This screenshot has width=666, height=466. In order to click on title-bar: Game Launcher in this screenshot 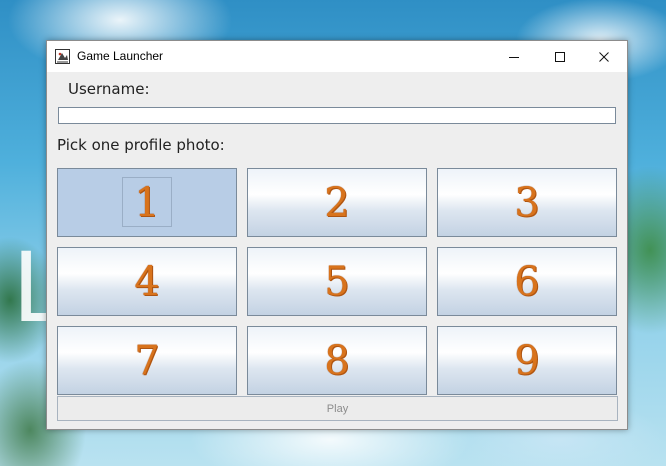, I will do `click(337, 56)`.